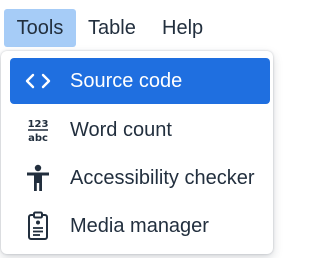 The height and width of the screenshot is (258, 320). I want to click on menu-item-label: Word count, so click(121, 130).